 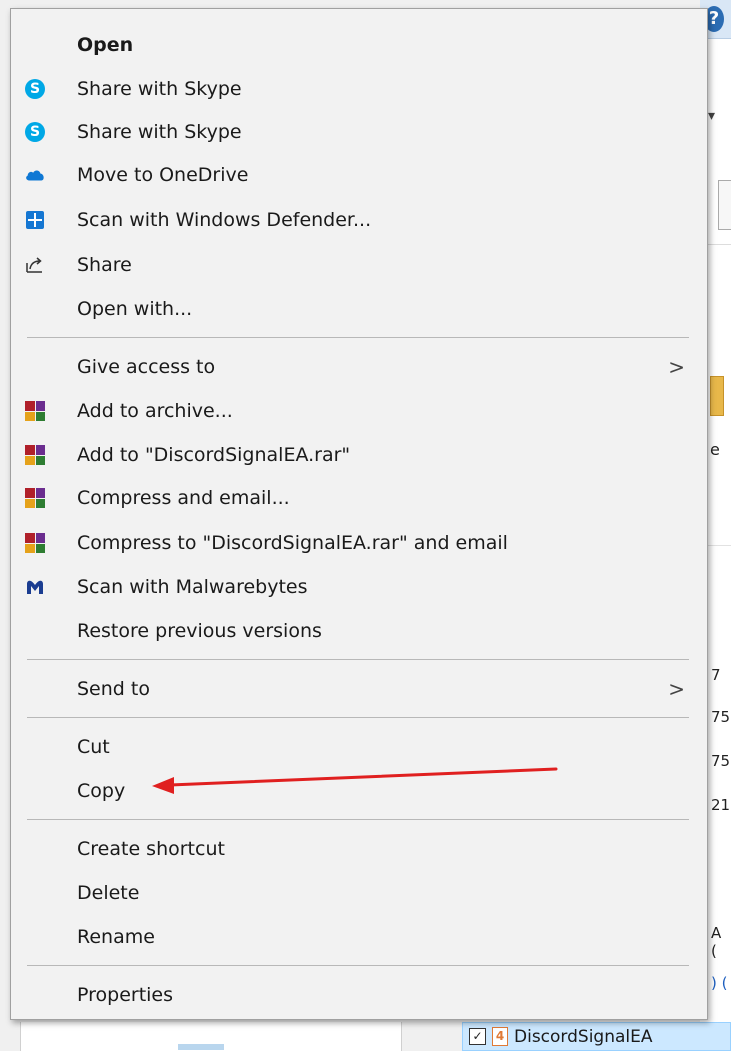 What do you see at coordinates (359, 132) in the screenshot?
I see `menu-item-share-skype-2: S Share with Skype` at bounding box center [359, 132].